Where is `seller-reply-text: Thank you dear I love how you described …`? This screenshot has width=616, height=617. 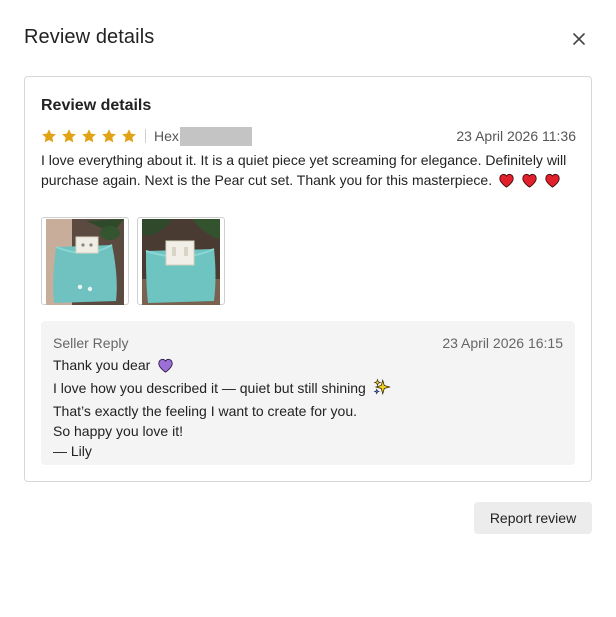 seller-reply-text: Thank you dear I love how you described … is located at coordinates (222, 408).